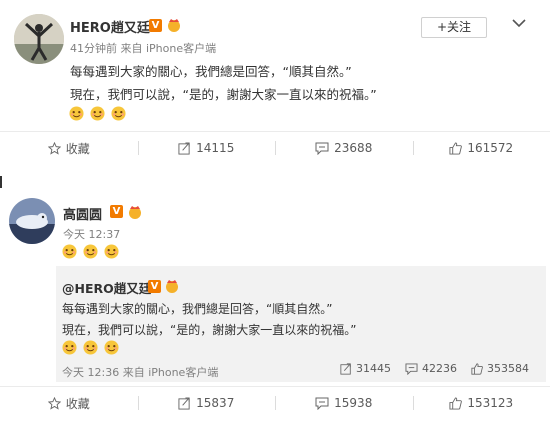 Image resolution: width=550 pixels, height=424 pixels. Describe the element at coordinates (211, 71) in the screenshot. I see `post-text-line-1: 每每遇到大家的關心，我們總是回答，“順其自然。”` at that location.